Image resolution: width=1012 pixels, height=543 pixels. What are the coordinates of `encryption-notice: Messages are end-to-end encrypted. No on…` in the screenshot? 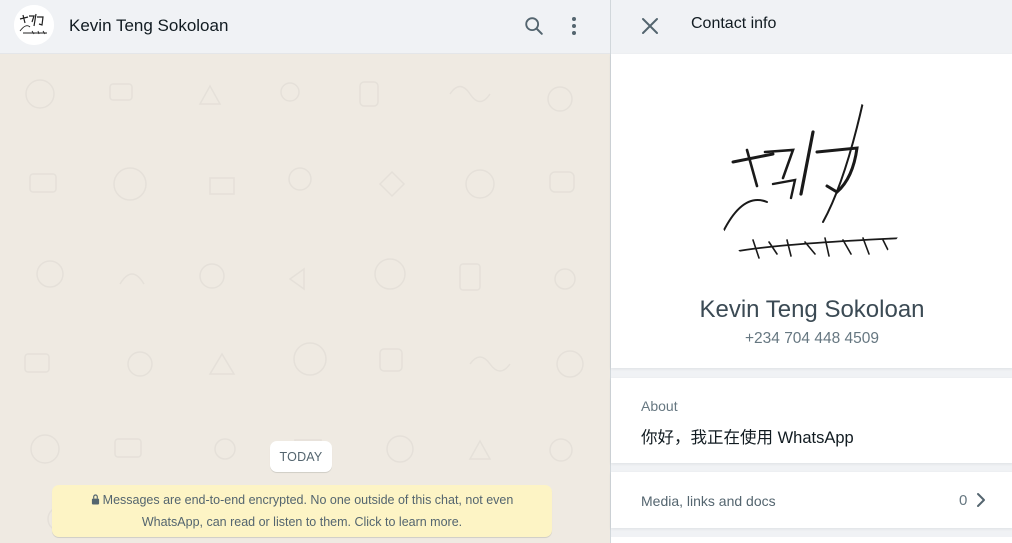 It's located at (302, 511).